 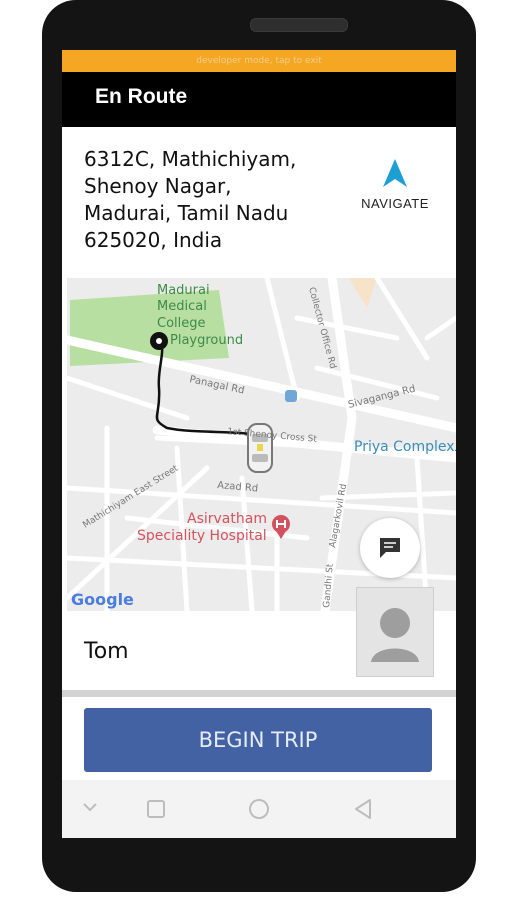 I want to click on map-label-priya-complex: Priya Complex, so click(x=404, y=447).